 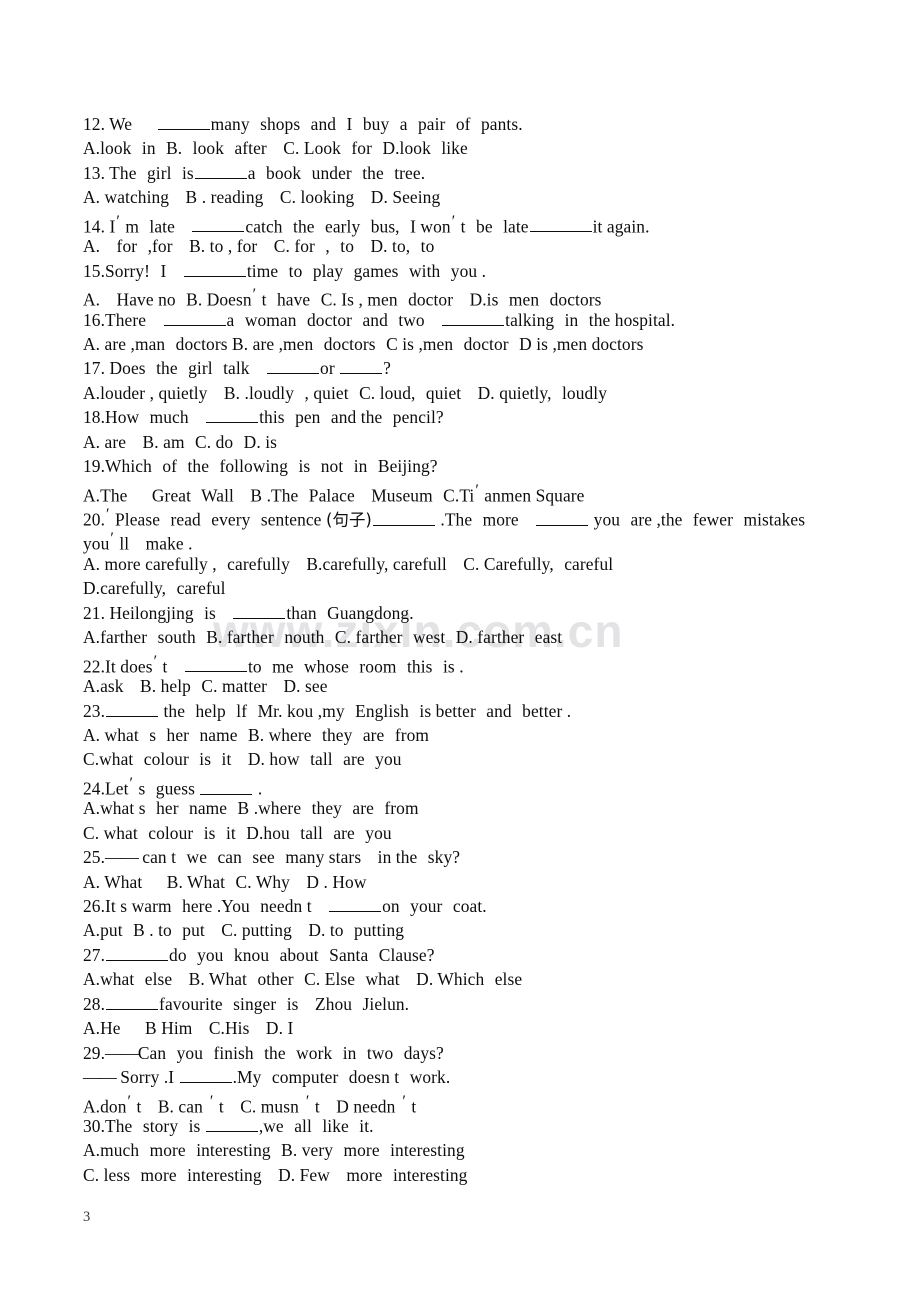 I want to click on question-13-stem: 13. The girl is a book under the tree., so click(x=254, y=172).